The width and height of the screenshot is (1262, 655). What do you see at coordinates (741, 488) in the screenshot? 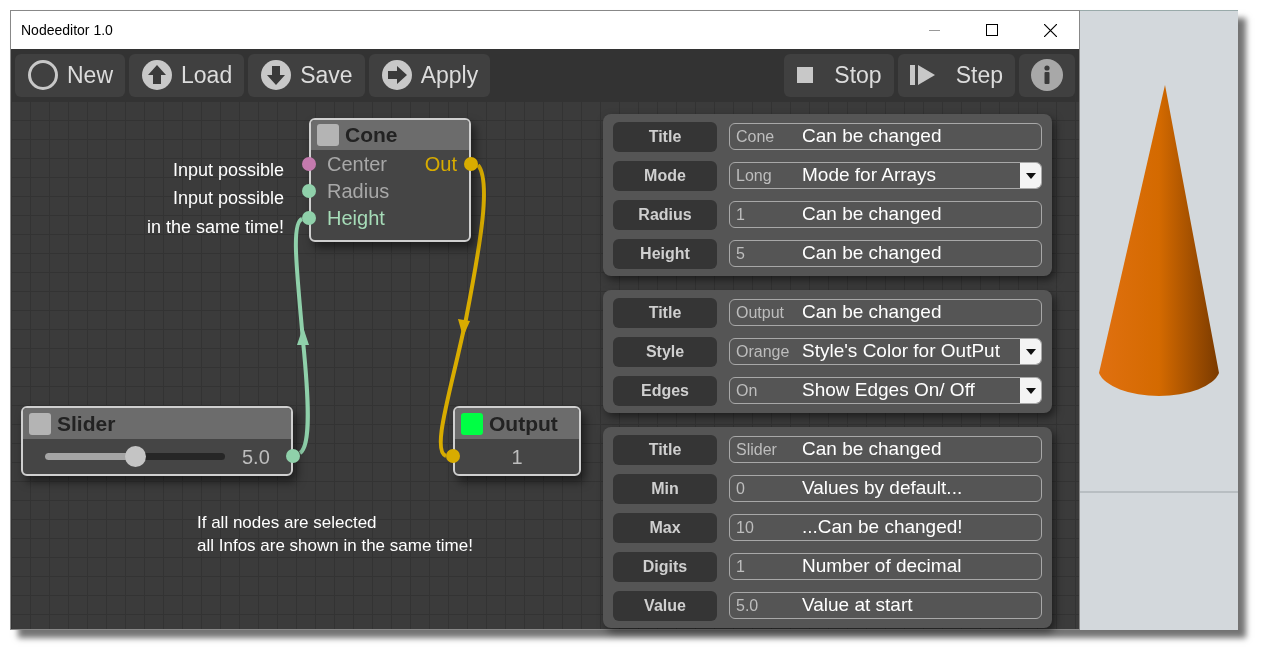
I see `field-value: 0` at bounding box center [741, 488].